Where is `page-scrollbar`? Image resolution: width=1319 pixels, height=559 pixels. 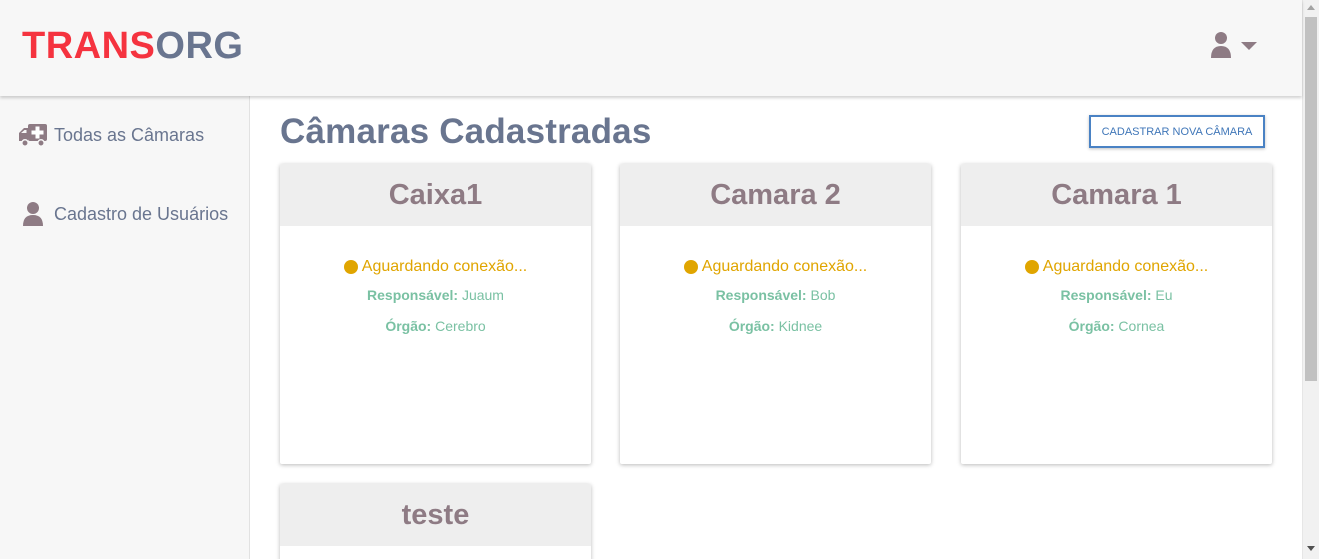 page-scrollbar is located at coordinates (1310, 279).